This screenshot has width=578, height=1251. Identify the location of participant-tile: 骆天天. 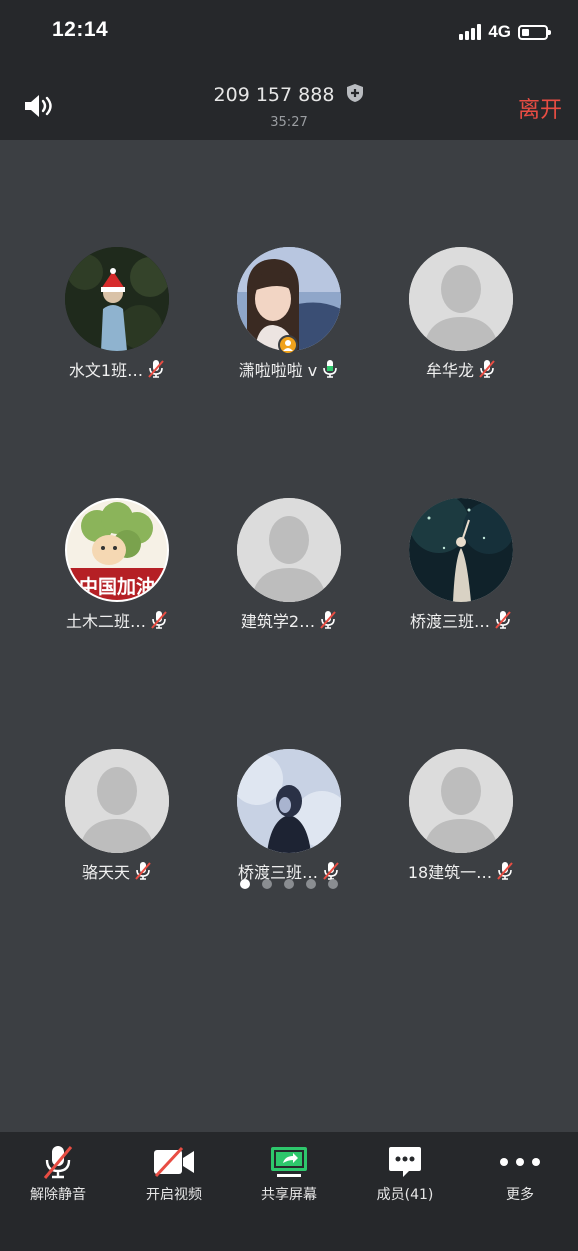
(117, 816).